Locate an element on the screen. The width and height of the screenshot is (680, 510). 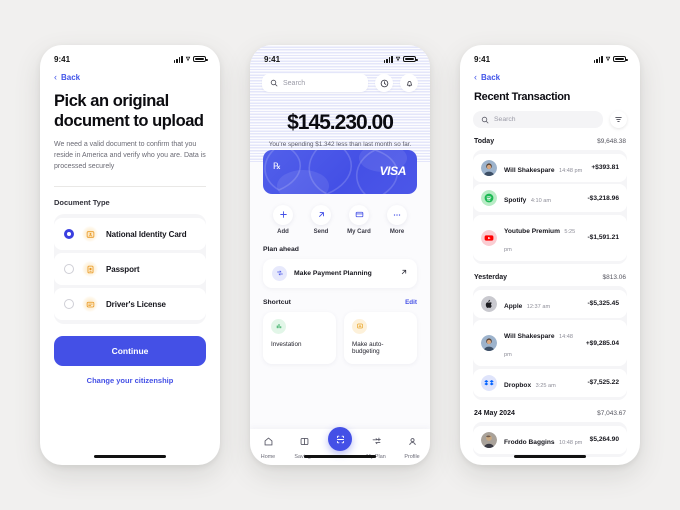
wifi-icon: ▿ is located at coordinates (607, 58).